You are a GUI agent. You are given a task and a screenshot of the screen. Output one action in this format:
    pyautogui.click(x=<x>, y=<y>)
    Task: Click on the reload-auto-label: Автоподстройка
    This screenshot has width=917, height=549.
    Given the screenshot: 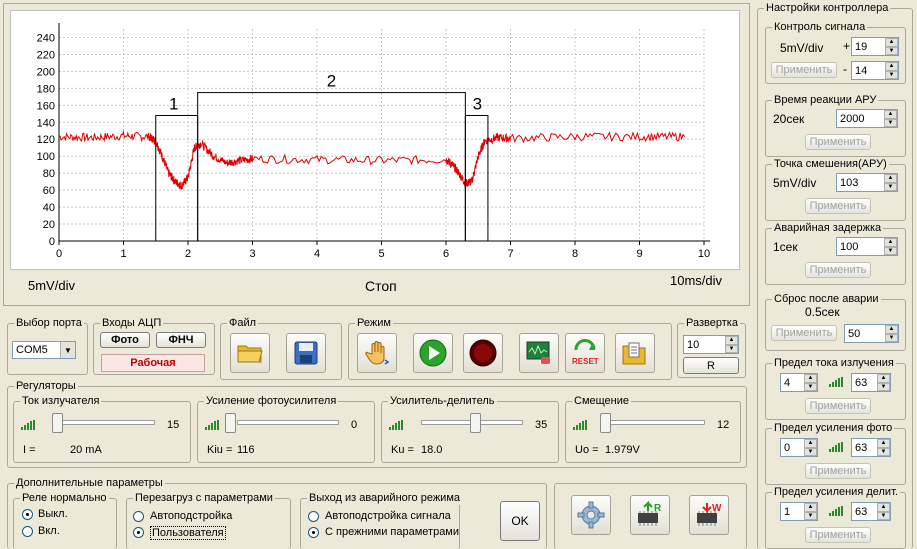 What is the action you would take?
    pyautogui.click(x=191, y=516)
    